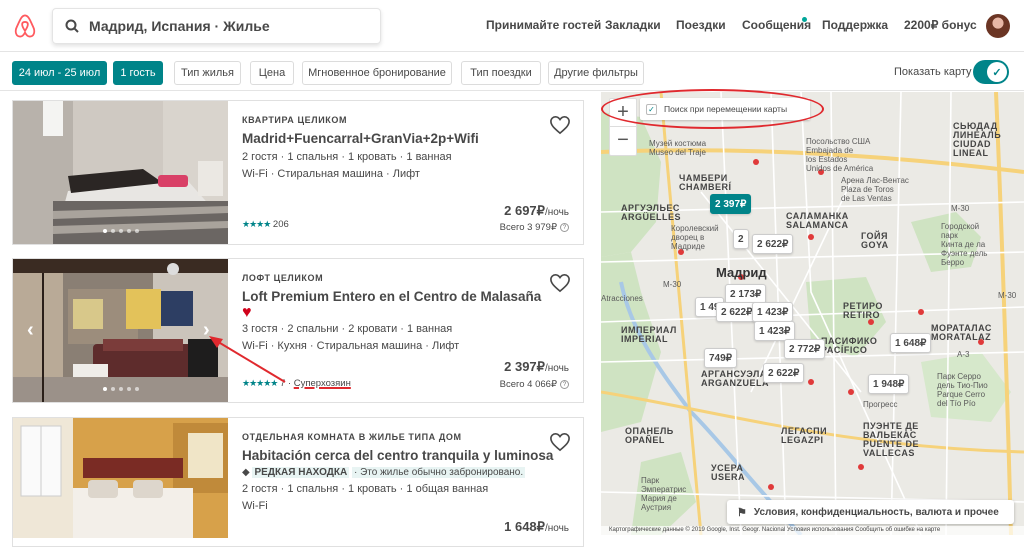  I want to click on shield-icon: ⚑, so click(742, 512).